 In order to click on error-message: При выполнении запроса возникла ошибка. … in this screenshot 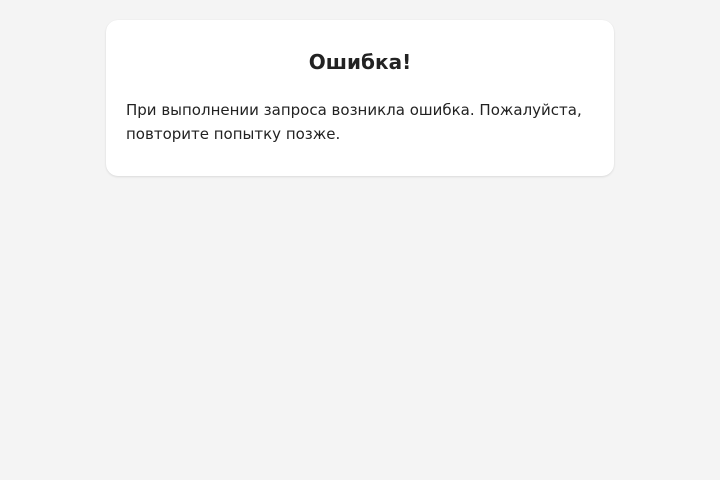, I will do `click(354, 122)`.